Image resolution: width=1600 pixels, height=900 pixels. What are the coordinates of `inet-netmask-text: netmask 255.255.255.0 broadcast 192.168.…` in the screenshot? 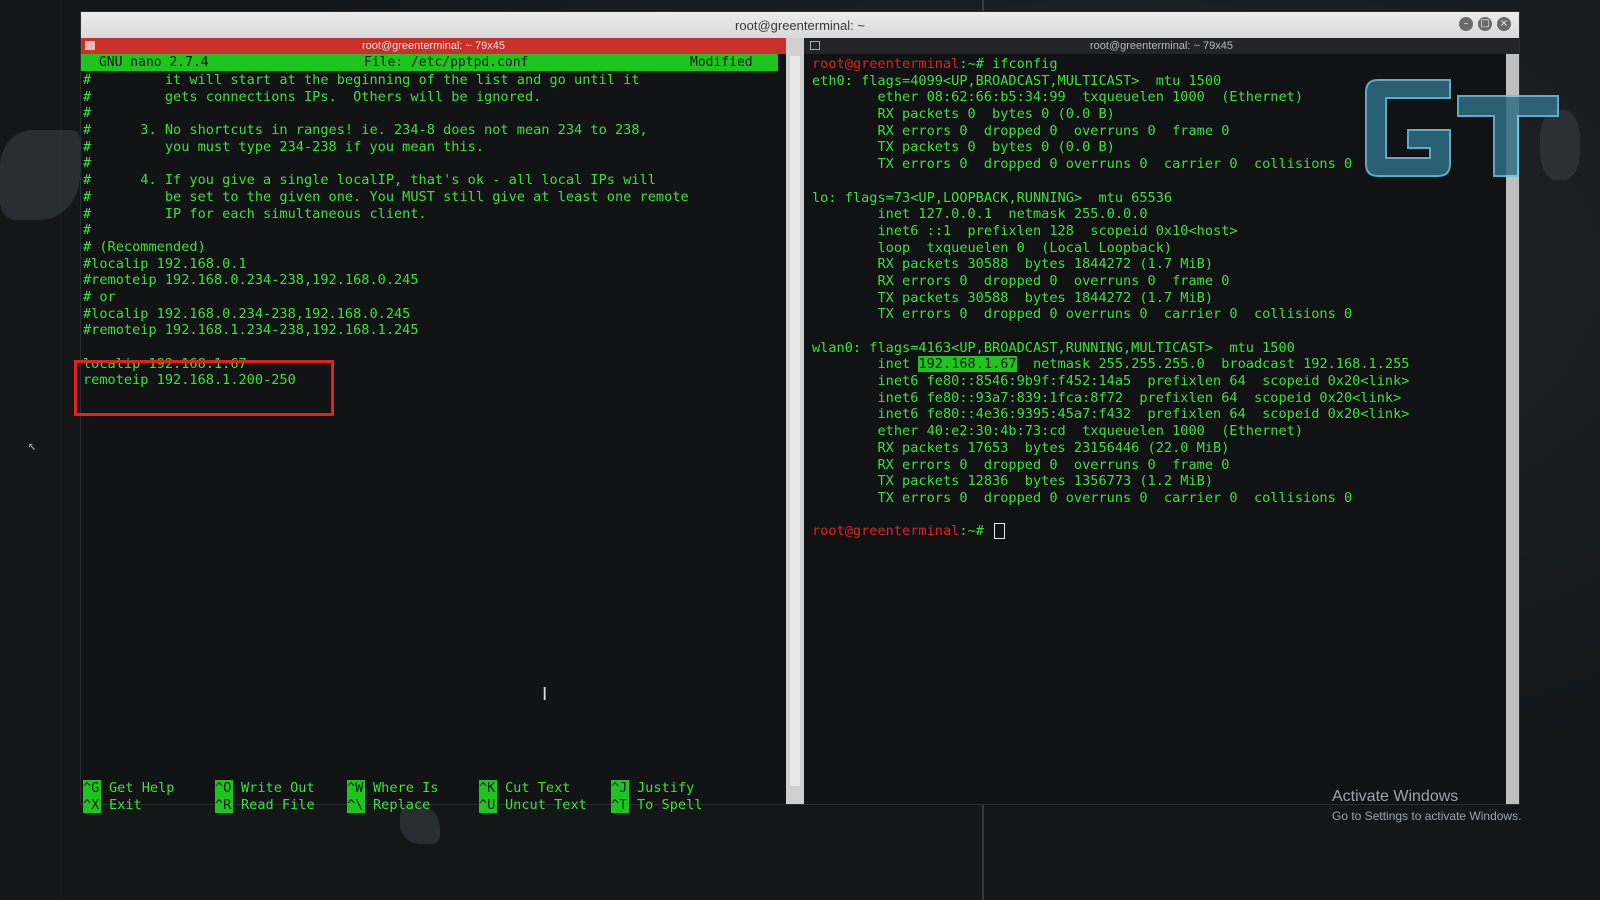 It's located at (1213, 364).